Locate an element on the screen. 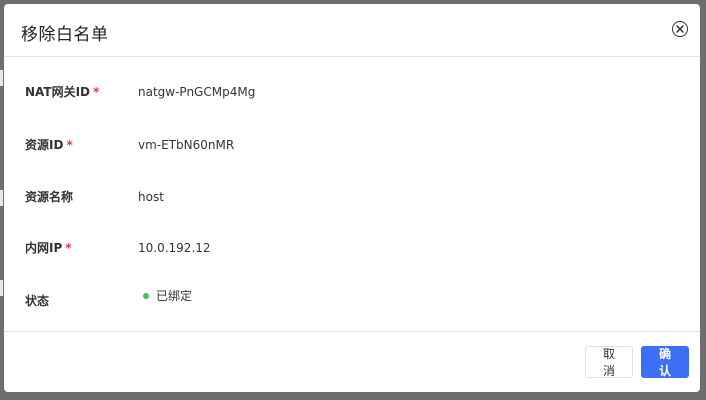  status-value: 已绑定 is located at coordinates (167, 296).